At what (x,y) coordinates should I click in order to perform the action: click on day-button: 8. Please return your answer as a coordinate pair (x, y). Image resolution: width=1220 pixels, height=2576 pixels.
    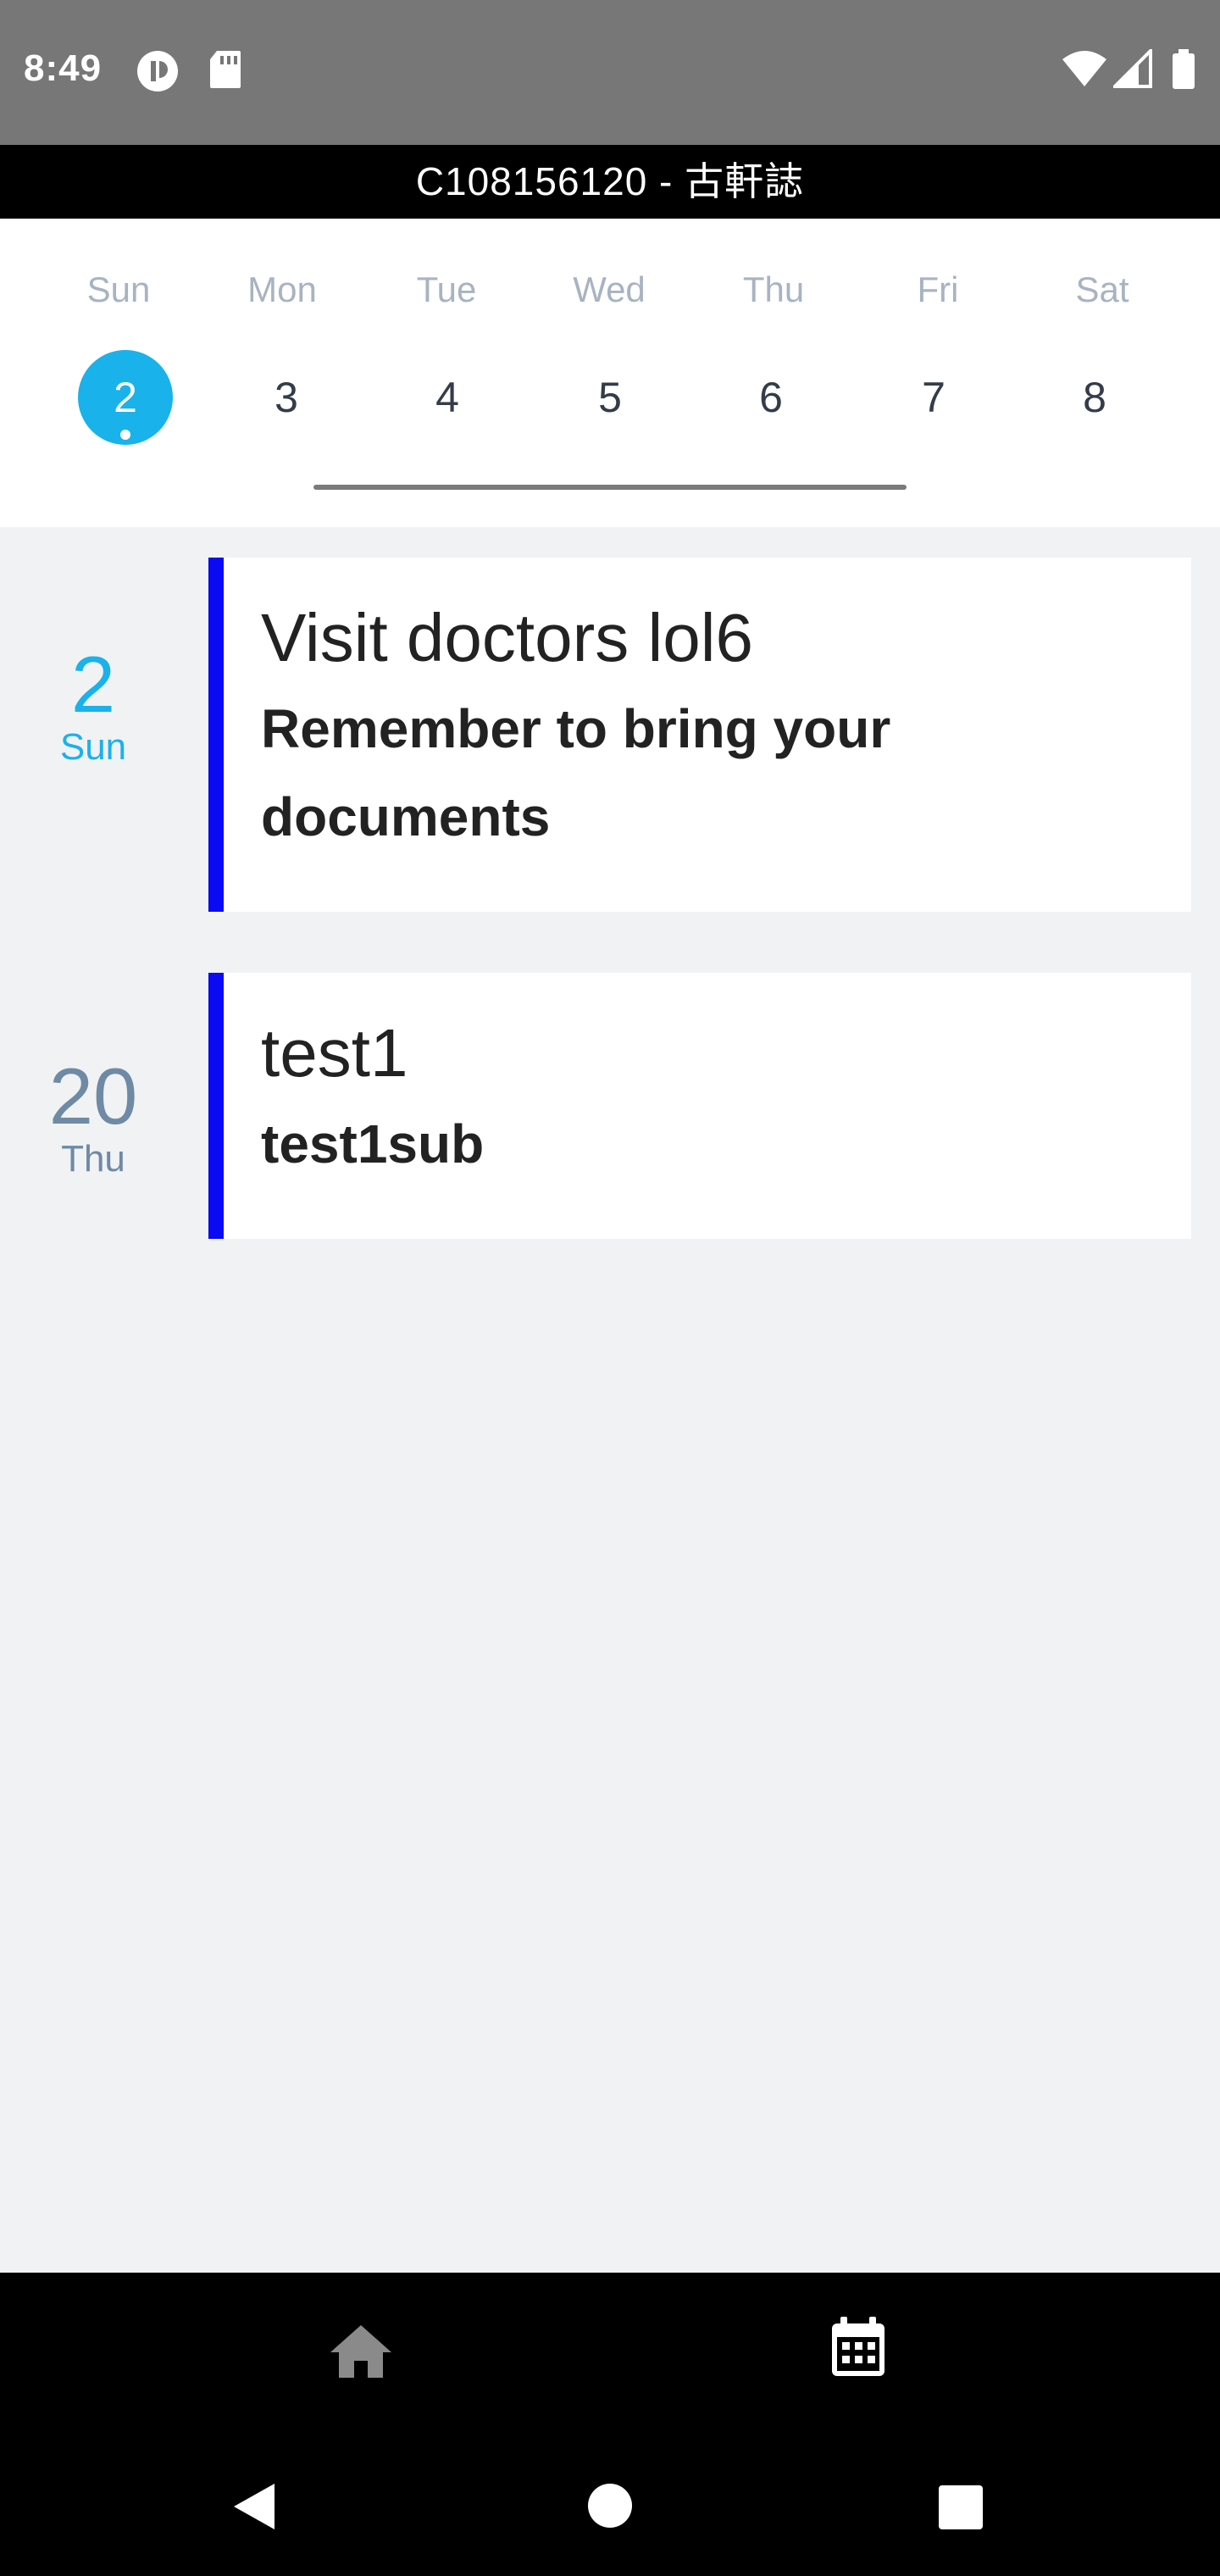
    Looking at the image, I should click on (1094, 397).